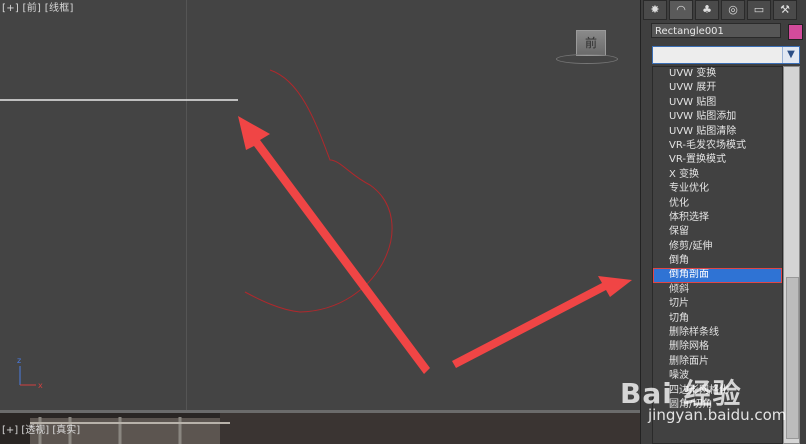 The height and width of the screenshot is (444, 806). I want to click on modifier-list-item: 倒角, so click(717, 261).